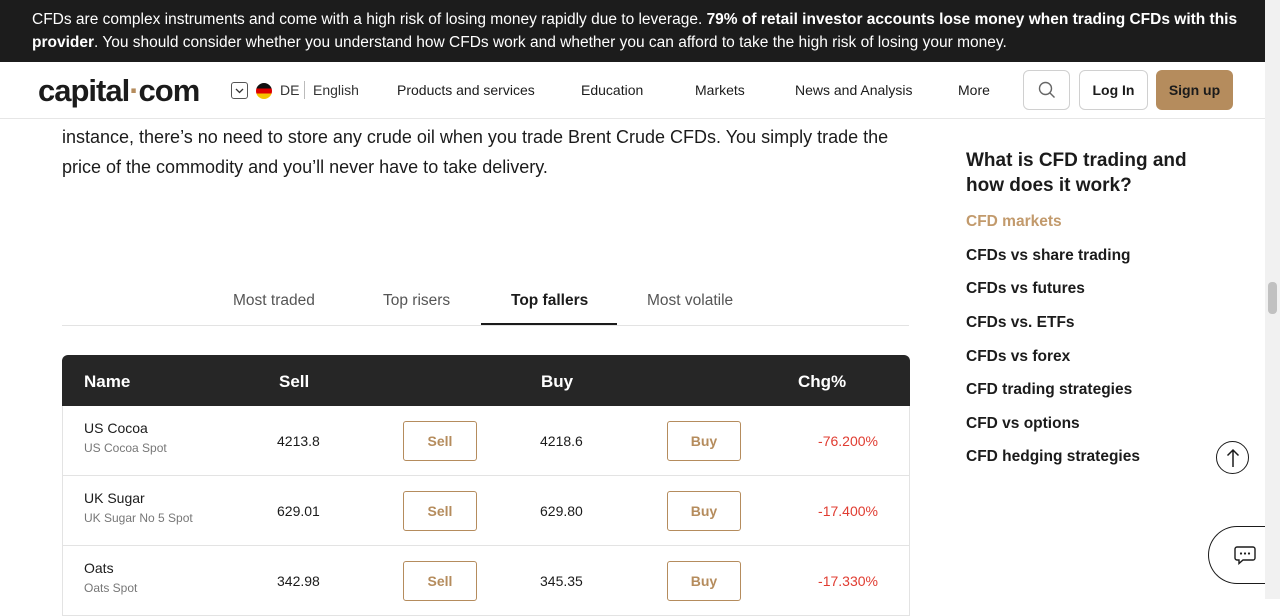 Image resolution: width=1280 pixels, height=616 pixels. Describe the element at coordinates (854, 90) in the screenshot. I see `nav-news-and-analysis: News and Analysis` at that location.